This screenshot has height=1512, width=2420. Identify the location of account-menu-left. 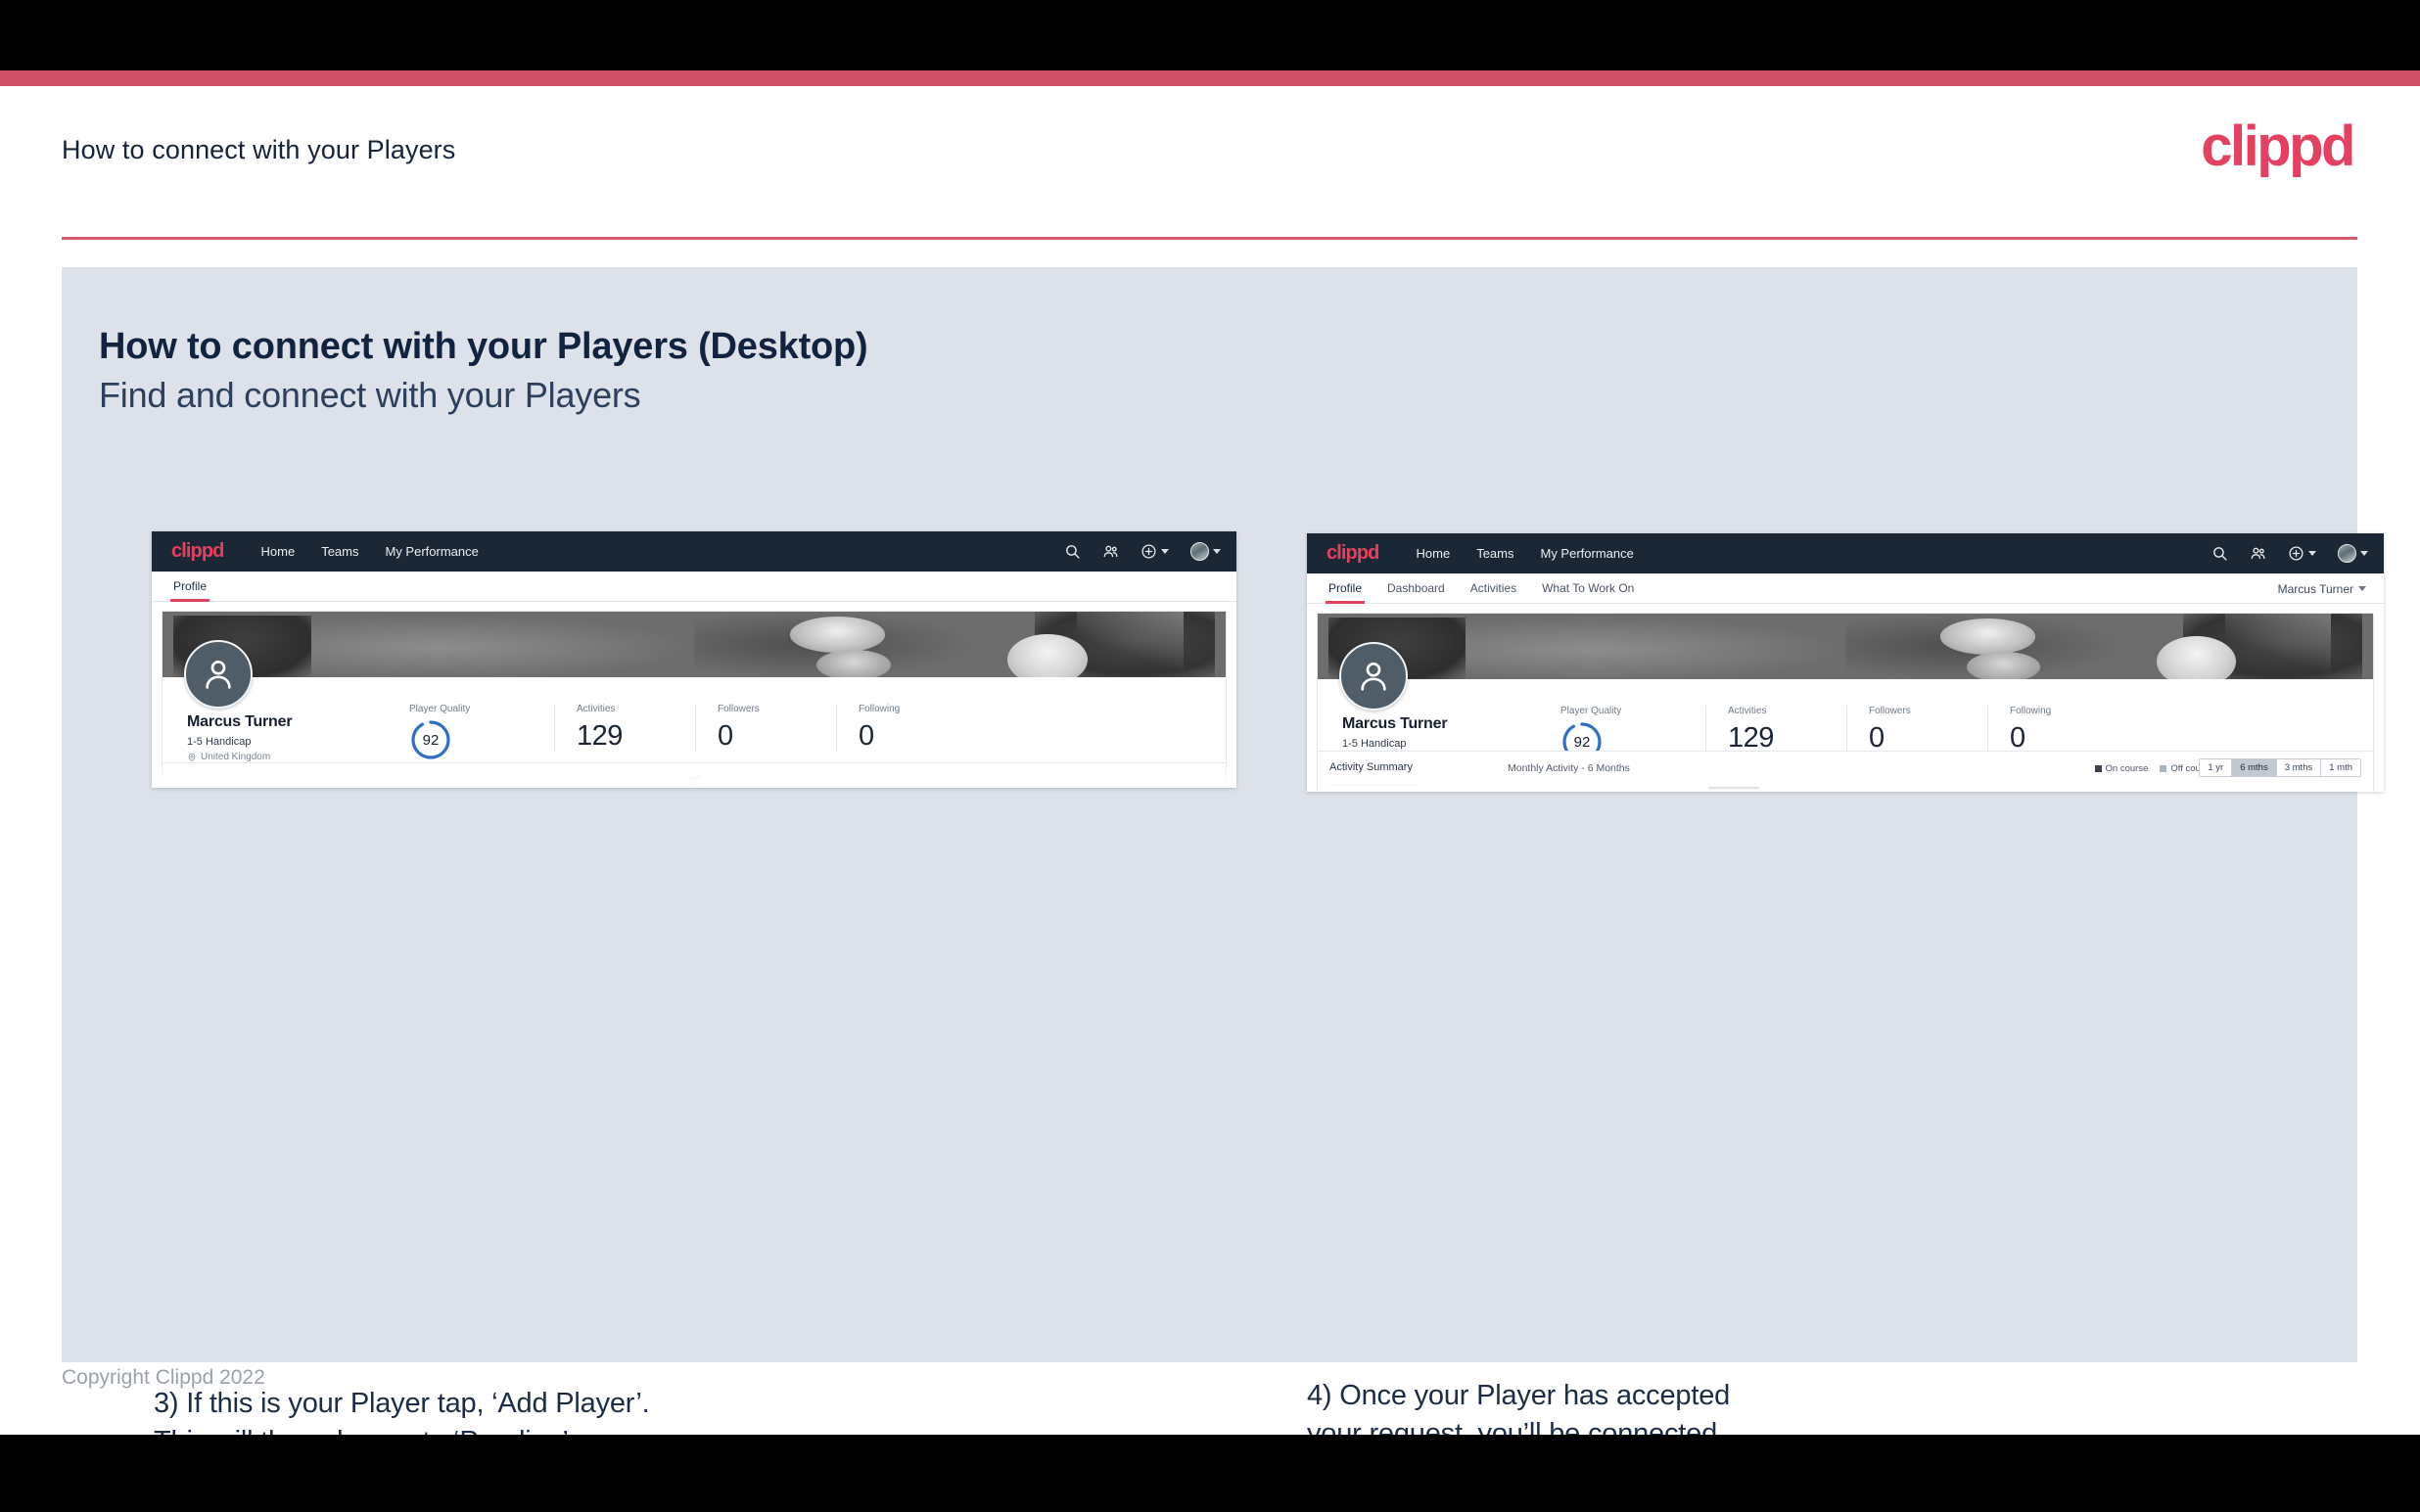
(1205, 551).